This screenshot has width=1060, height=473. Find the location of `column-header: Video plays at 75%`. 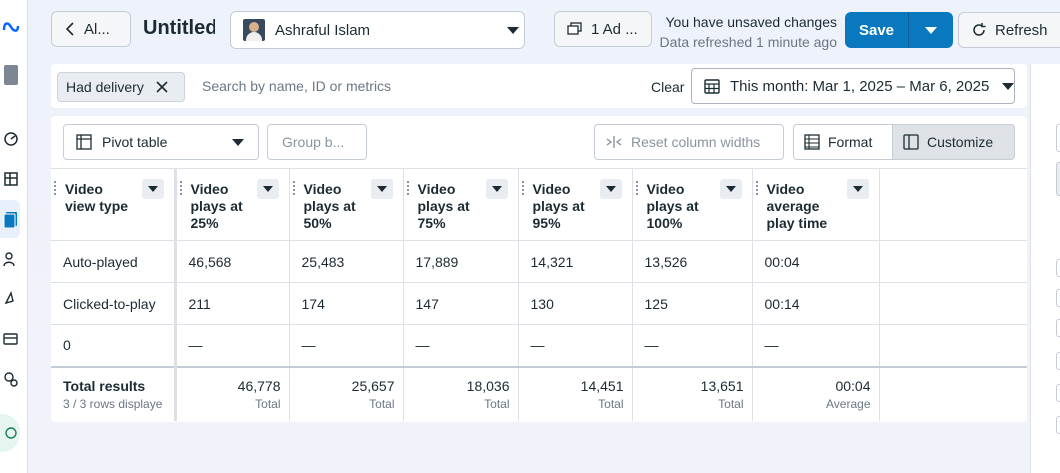

column-header: Video plays at 75% is located at coordinates (461, 204).